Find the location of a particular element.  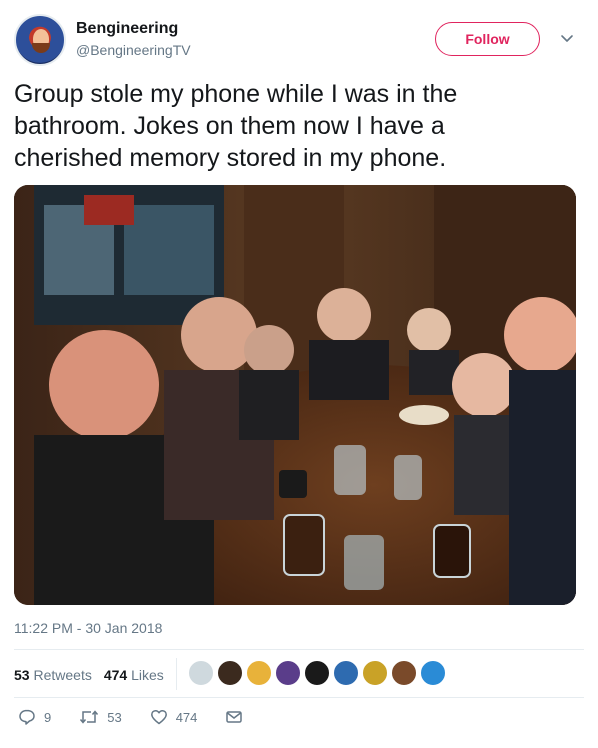

liker-avatars is located at coordinates (318, 674).